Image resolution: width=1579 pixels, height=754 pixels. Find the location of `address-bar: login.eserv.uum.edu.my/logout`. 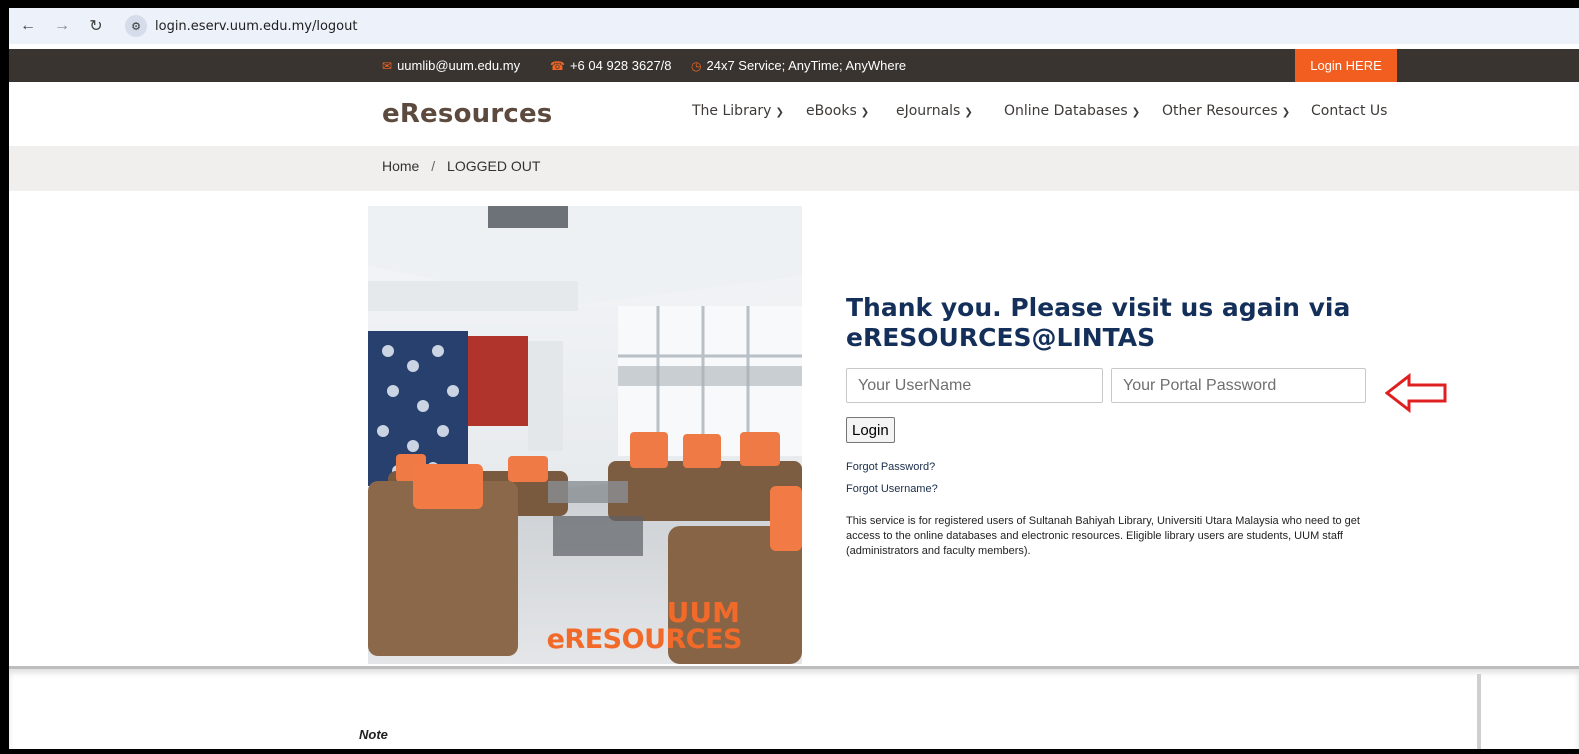

address-bar: login.eserv.uum.edu.my/logout is located at coordinates (256, 26).